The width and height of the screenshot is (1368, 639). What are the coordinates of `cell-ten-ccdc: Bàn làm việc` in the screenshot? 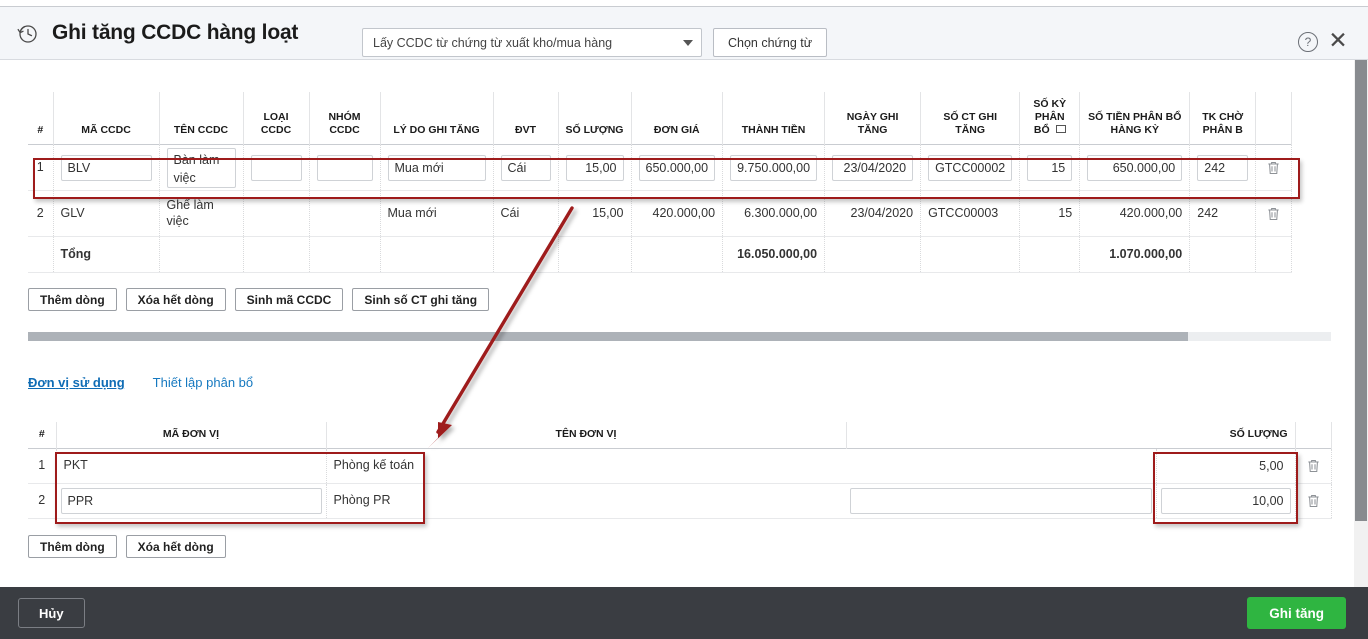 It's located at (201, 168).